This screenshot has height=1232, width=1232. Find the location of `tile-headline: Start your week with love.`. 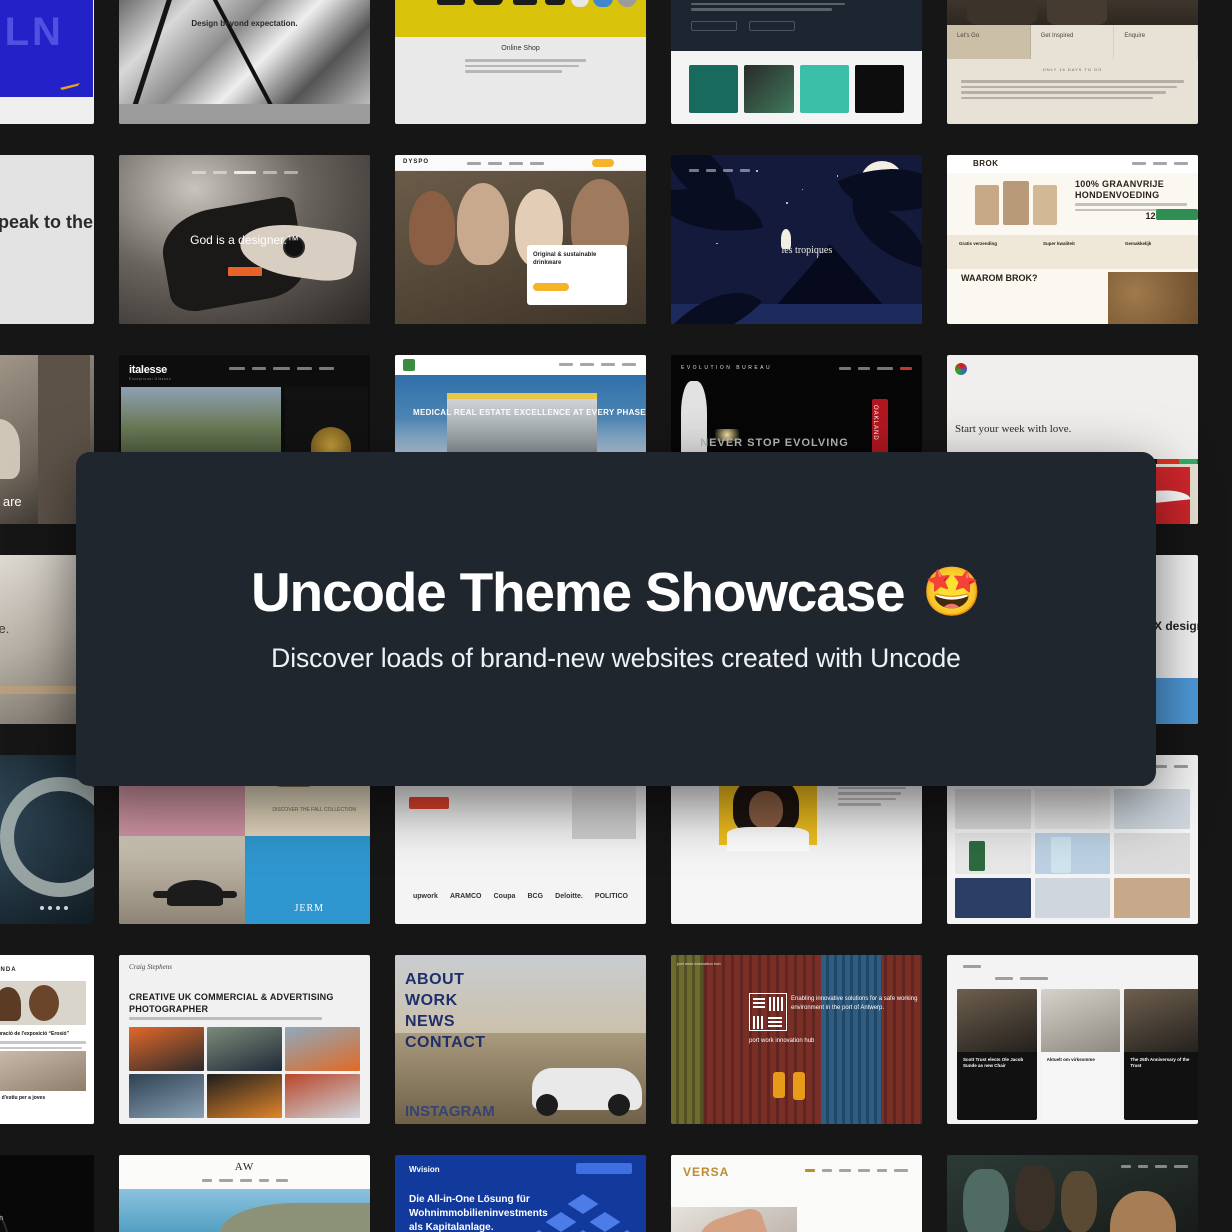

tile-headline: Start your week with love. is located at coordinates (1013, 429).